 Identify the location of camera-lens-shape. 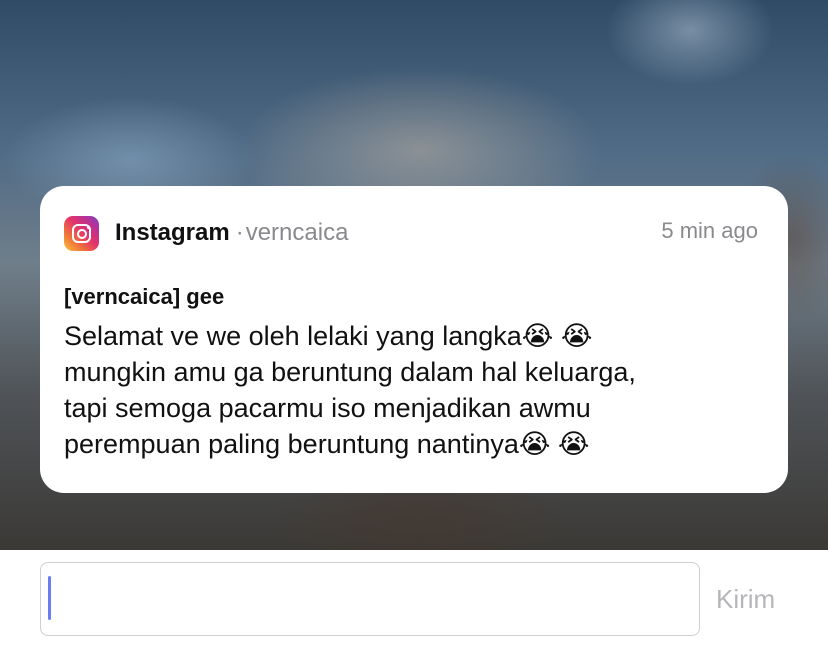
(81, 233).